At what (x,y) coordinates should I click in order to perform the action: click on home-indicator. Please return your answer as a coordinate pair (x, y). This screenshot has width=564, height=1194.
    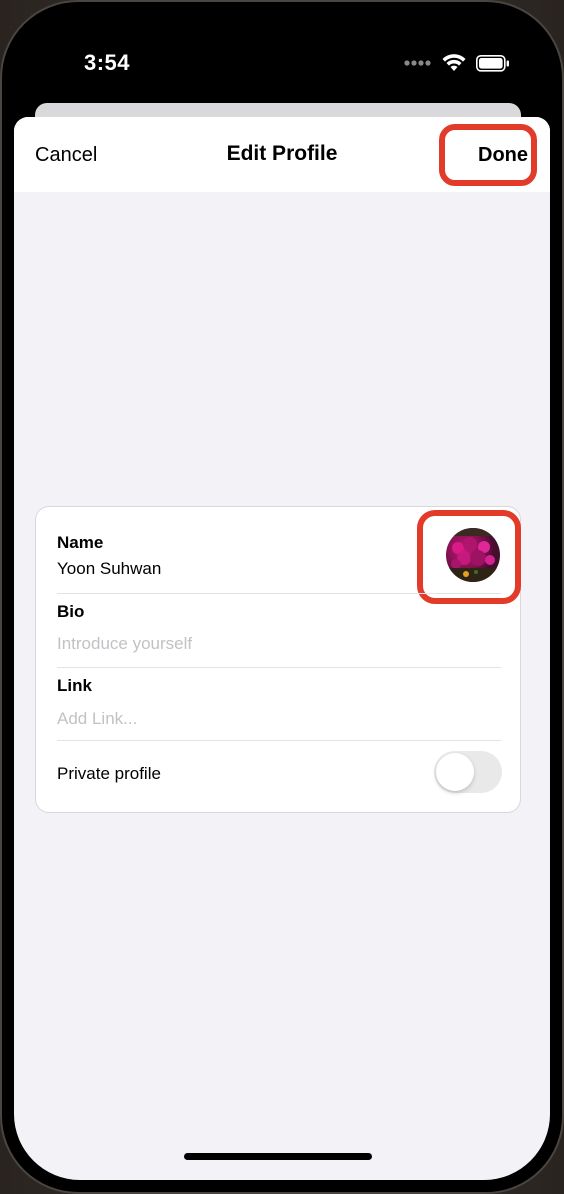
    Looking at the image, I should click on (278, 1156).